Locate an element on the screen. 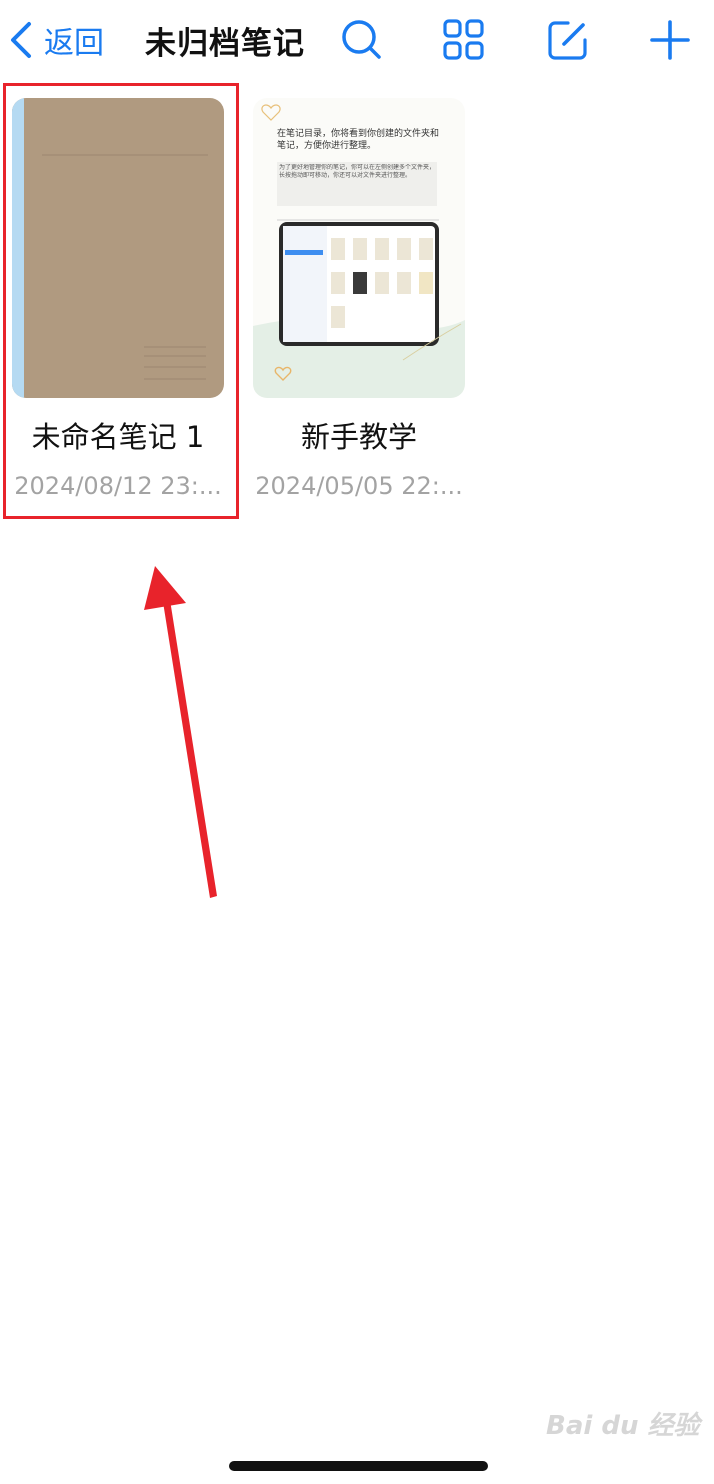 The image size is (714, 1484). annotation-arrow is located at coordinates (180, 732).